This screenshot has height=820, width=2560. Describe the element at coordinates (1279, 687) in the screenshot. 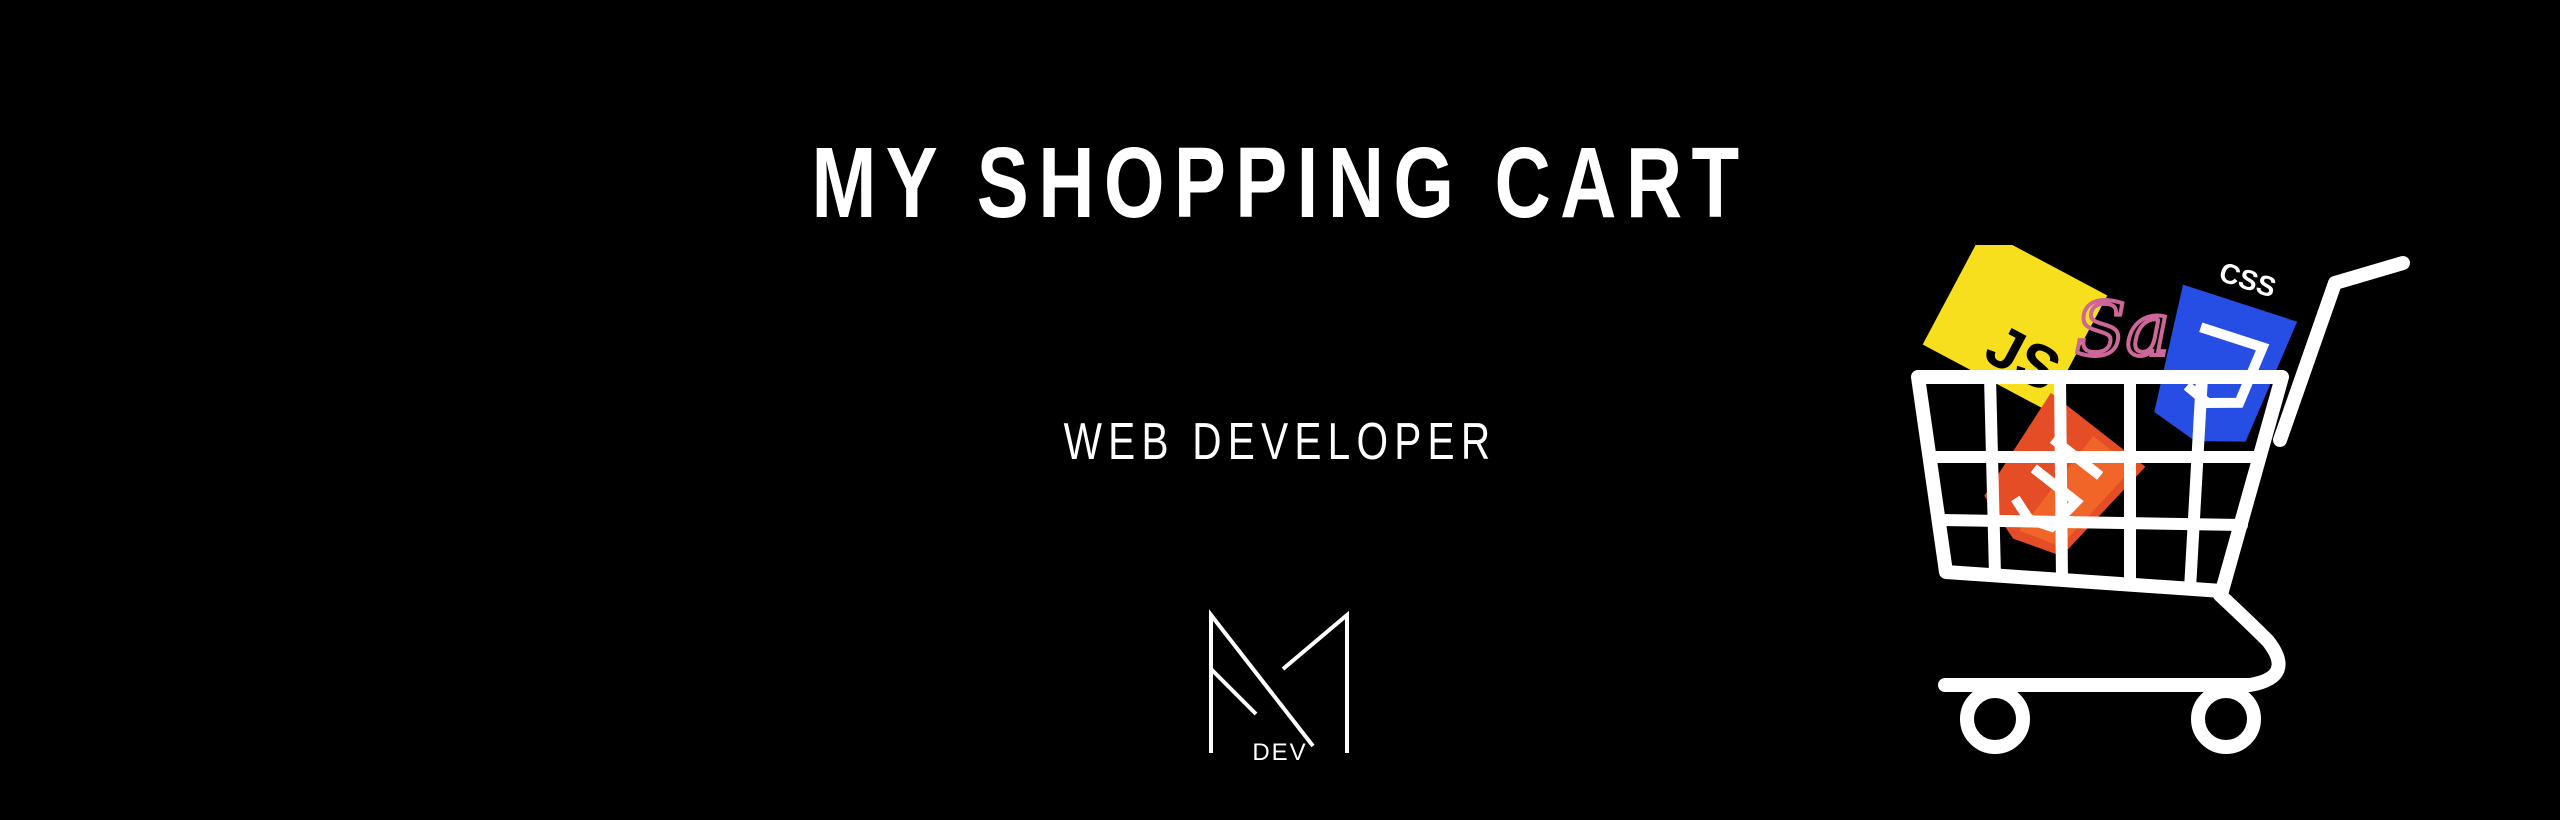

I see `m-monogram-icon: DEV` at that location.